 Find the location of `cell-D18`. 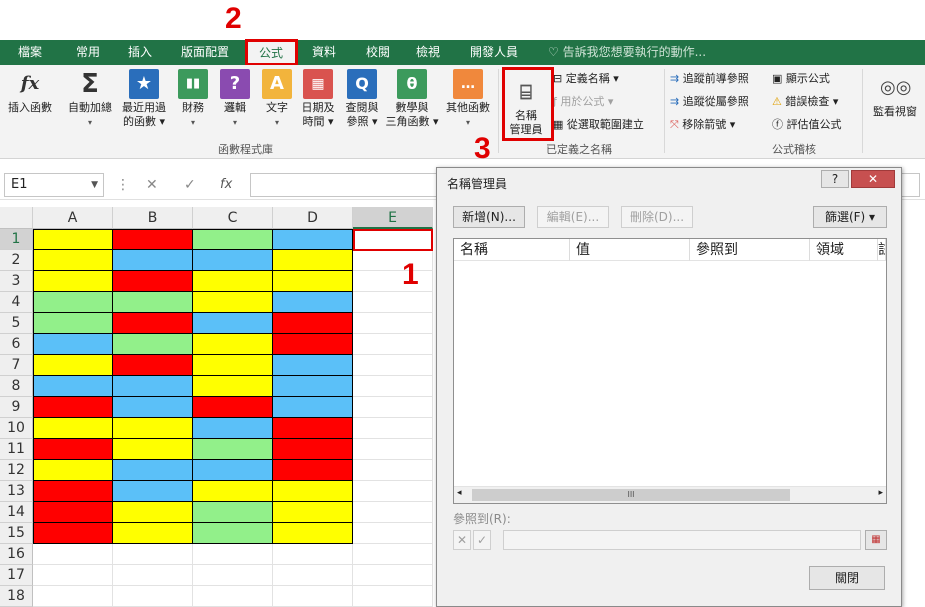

cell-D18 is located at coordinates (313, 596).